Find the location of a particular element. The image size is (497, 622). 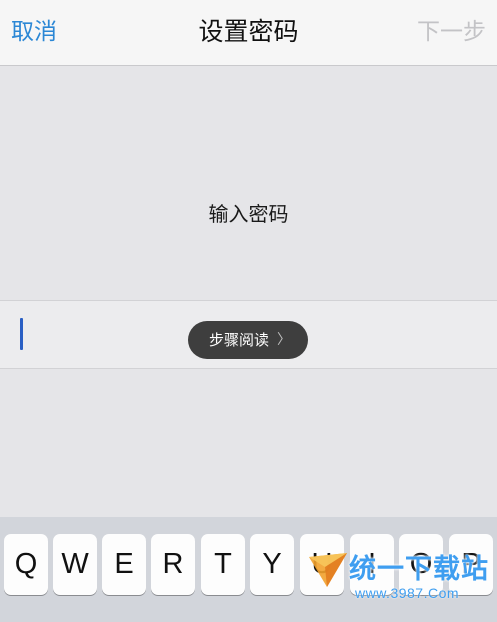

key-i: I is located at coordinates (372, 564).